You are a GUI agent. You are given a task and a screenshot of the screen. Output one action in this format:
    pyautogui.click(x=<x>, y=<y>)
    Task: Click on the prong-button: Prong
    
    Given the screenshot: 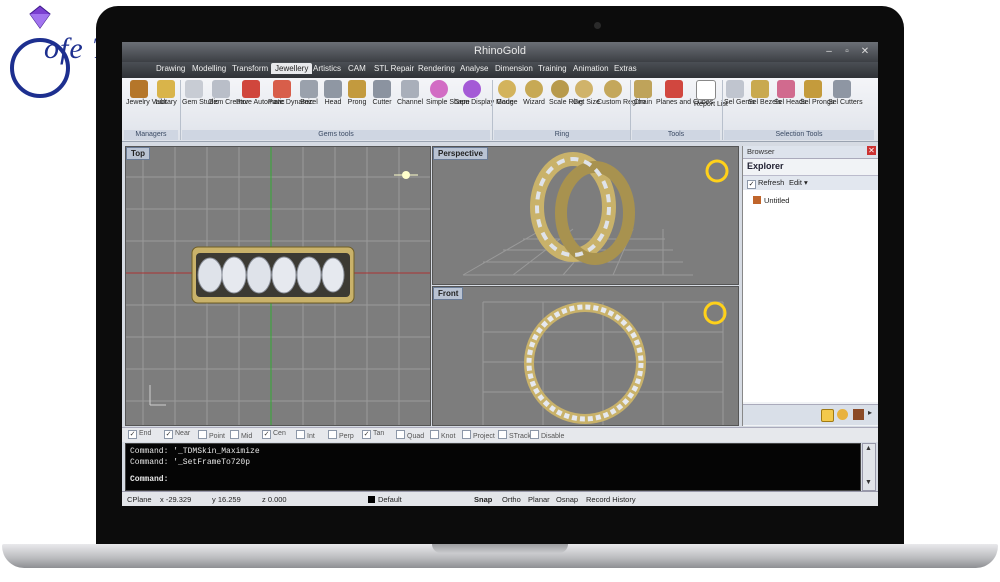 What is the action you would take?
    pyautogui.click(x=357, y=93)
    